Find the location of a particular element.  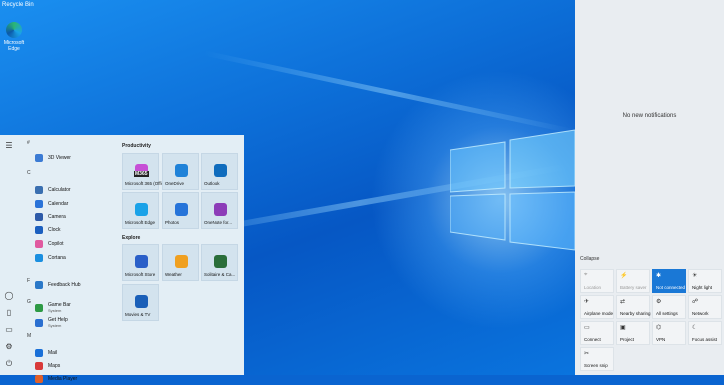

collapse-link: Collapse is located at coordinates (589, 259).